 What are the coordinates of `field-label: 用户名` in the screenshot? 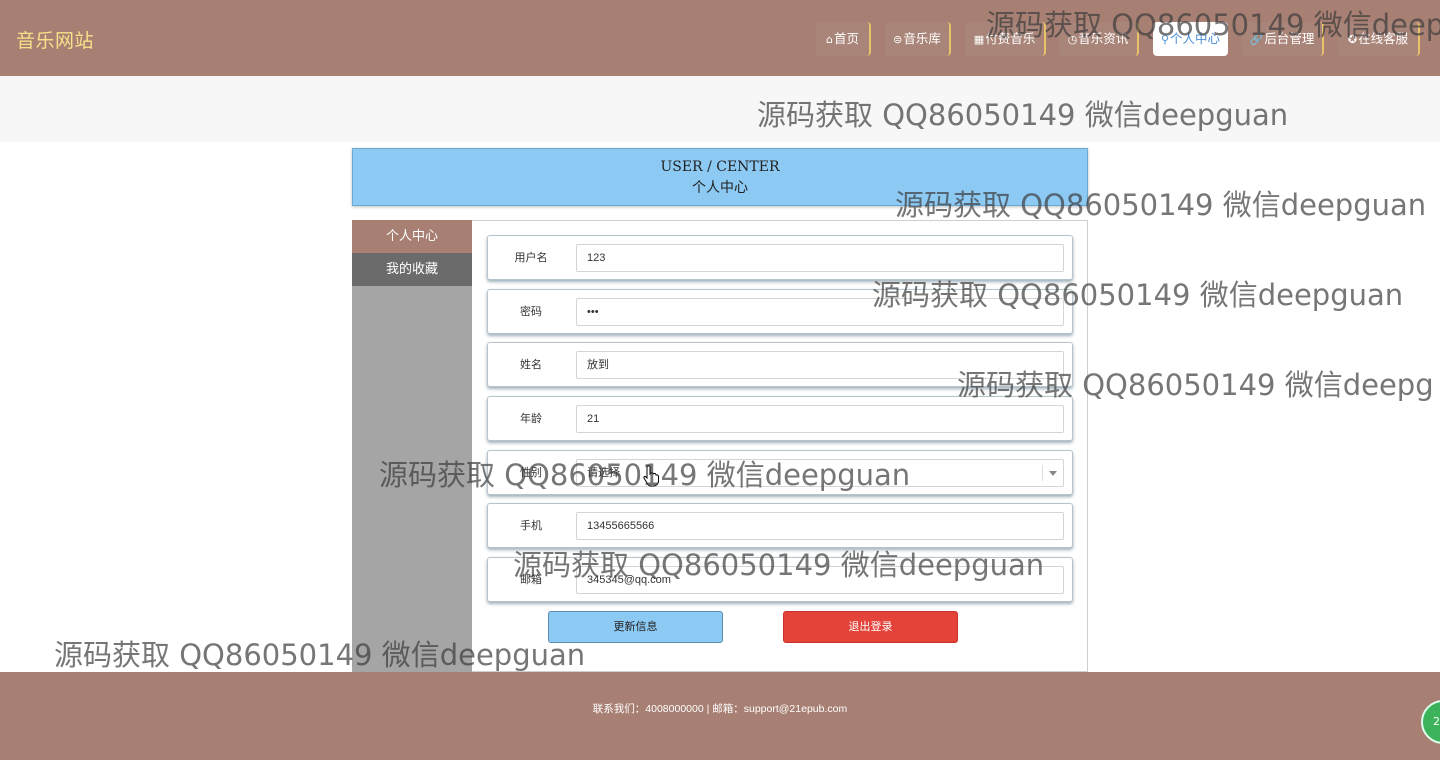 It's located at (531, 257).